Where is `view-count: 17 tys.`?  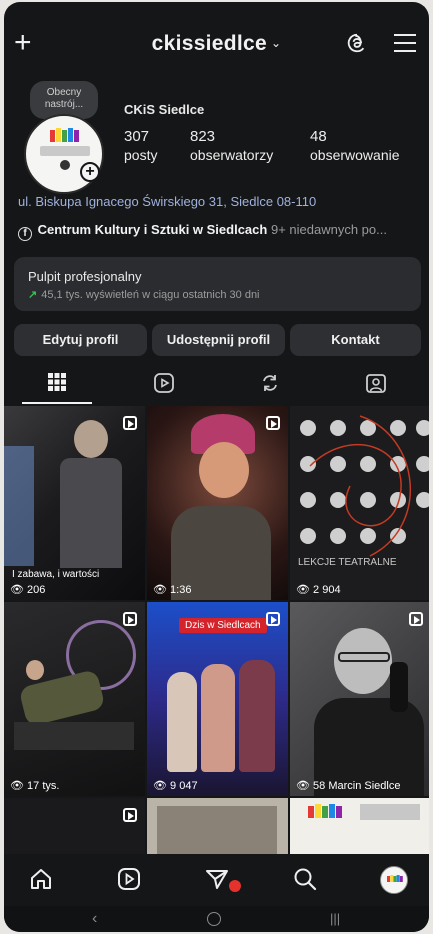
view-count: 17 tys. is located at coordinates (43, 786).